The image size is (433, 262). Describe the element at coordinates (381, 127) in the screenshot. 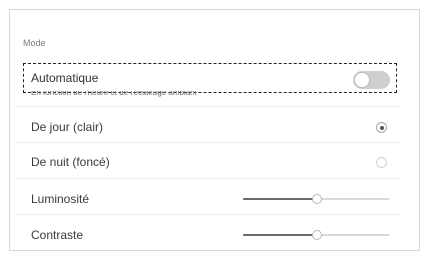

I see `option-day-radio` at that location.